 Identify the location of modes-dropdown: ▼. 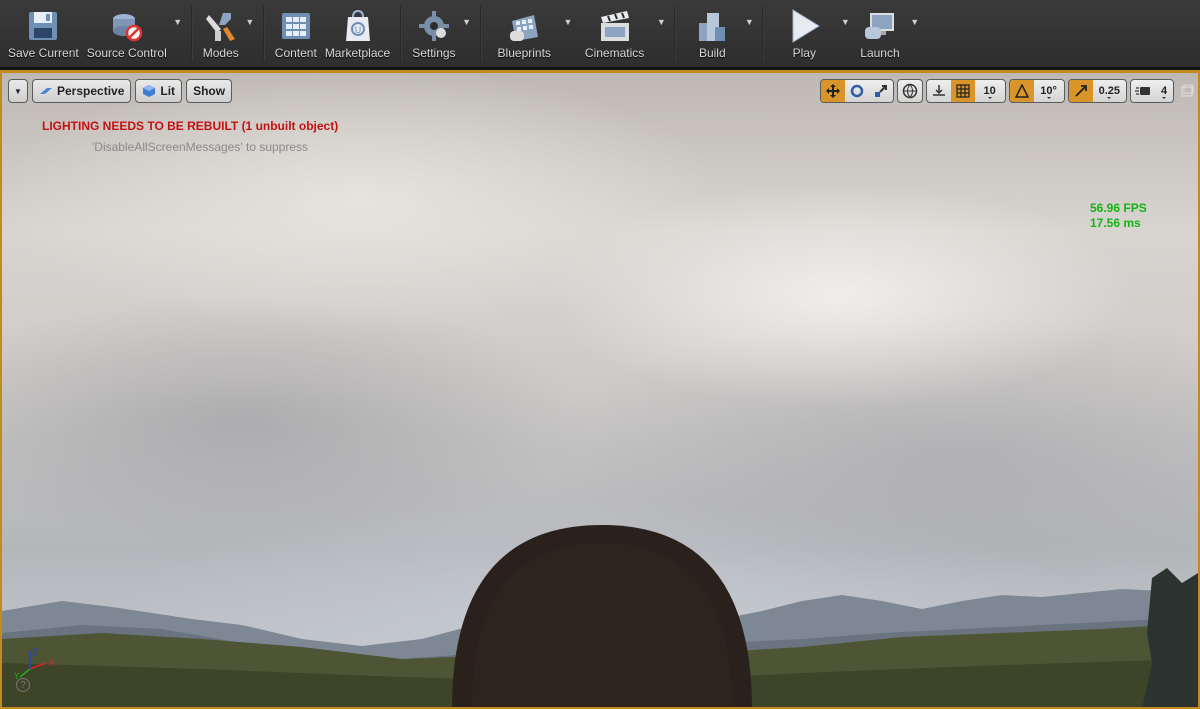
(250, 33).